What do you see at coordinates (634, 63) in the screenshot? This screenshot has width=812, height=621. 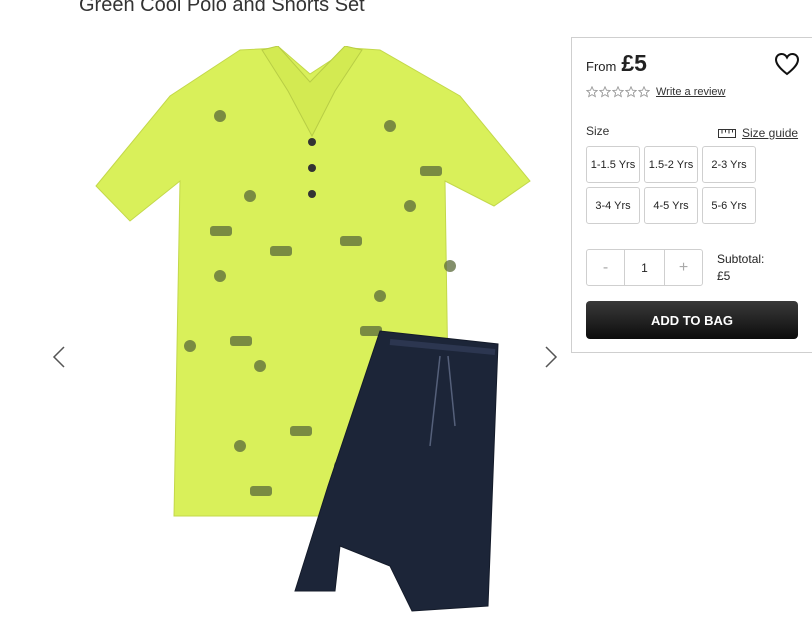 I see `price-value: £5` at bounding box center [634, 63].